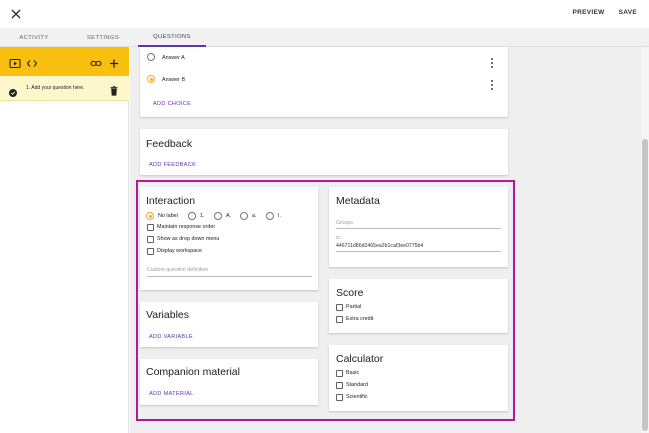 The width and height of the screenshot is (649, 433). Describe the element at coordinates (360, 359) in the screenshot. I see `calculator-title: Calculator` at that location.